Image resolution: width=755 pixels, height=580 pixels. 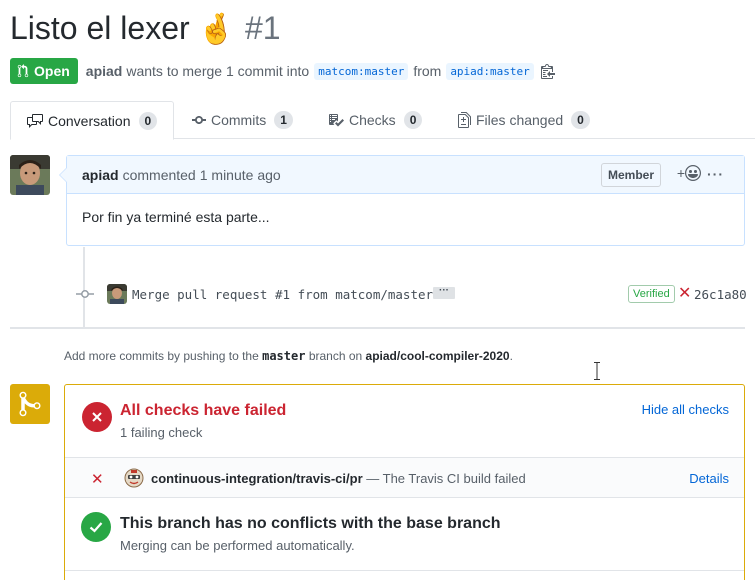 I want to click on tab-files-changed-label: Files changed, so click(x=520, y=120).